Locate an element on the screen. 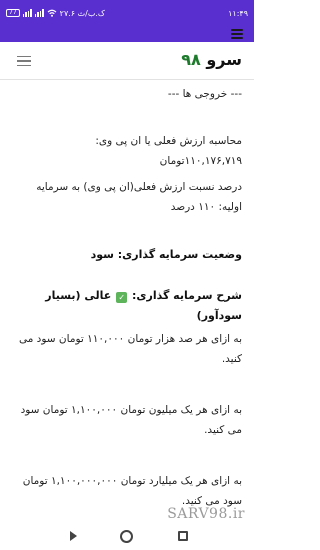  toolbar-menu-icon is located at coordinates (237, 34).